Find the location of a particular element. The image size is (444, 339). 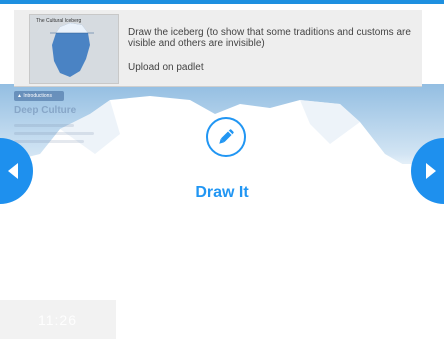

chevron-left-icon is located at coordinates (13, 171).